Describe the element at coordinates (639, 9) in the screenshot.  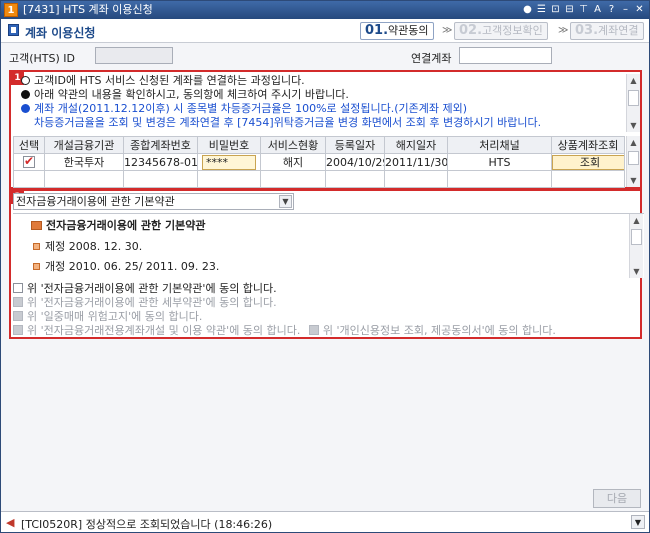
I see `close-icon: ✕` at that location.